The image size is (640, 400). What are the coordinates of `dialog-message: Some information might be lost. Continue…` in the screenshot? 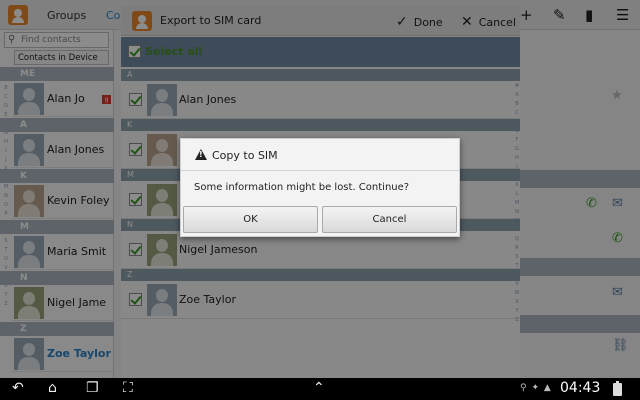 It's located at (302, 187).